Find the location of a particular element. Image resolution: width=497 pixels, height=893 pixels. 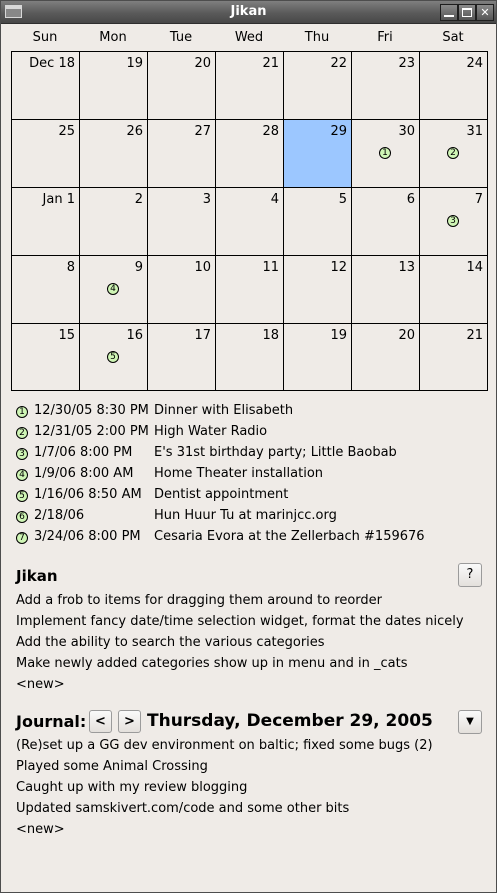

weekday-header: Sun Mon Tue Wed Thu Fri Sat is located at coordinates (249, 39).